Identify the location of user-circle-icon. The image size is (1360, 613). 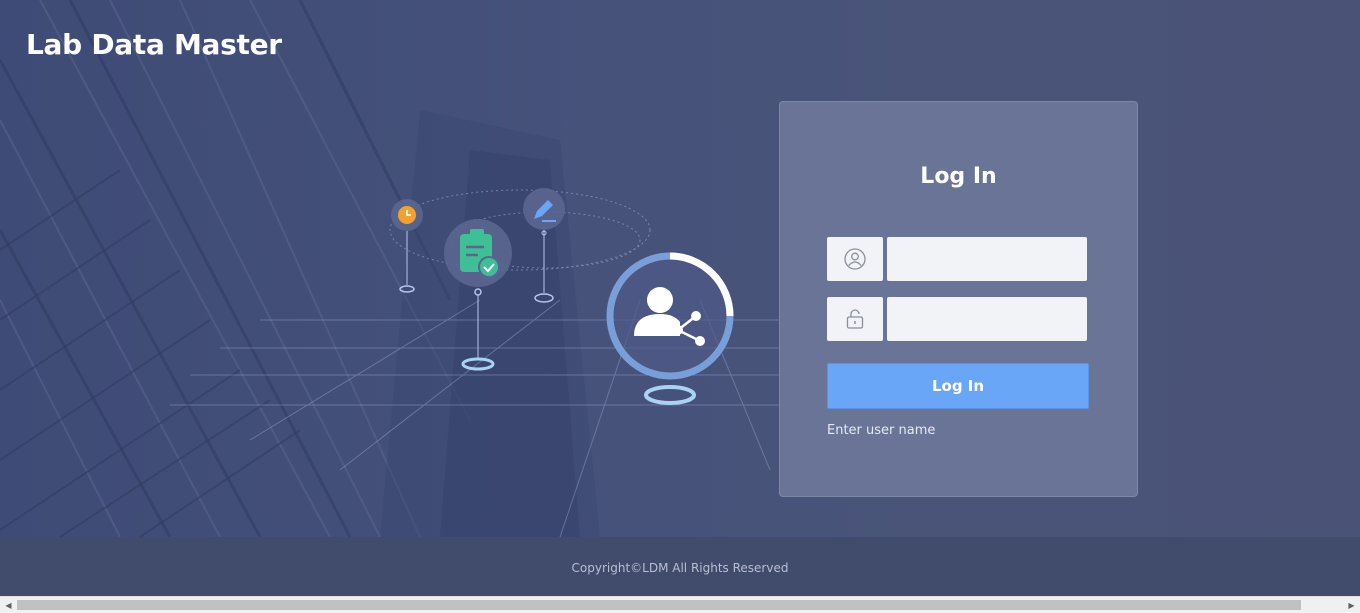
(855, 259).